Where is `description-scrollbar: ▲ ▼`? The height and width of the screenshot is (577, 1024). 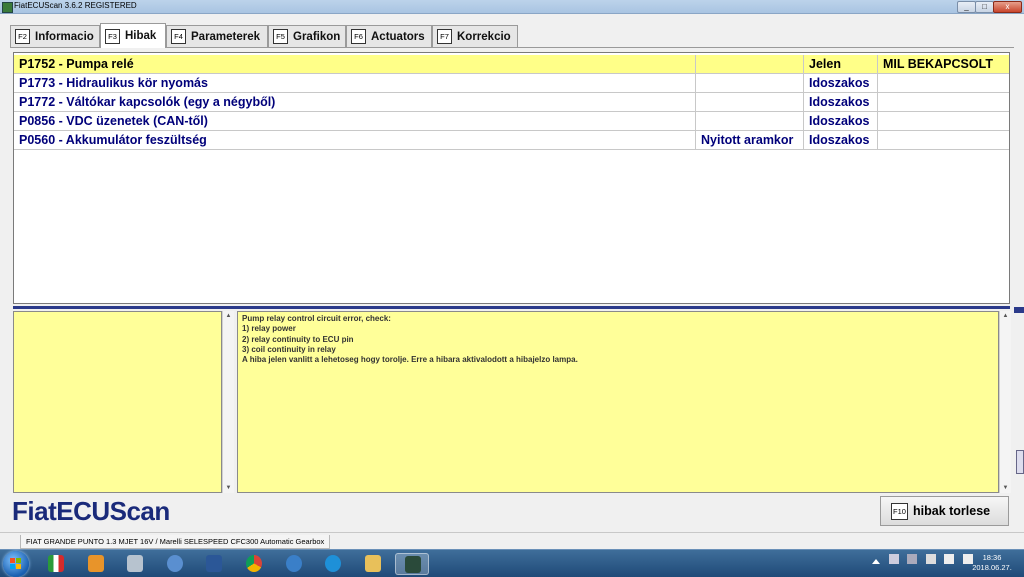
description-scrollbar: ▲ ▼ is located at coordinates (1005, 402).